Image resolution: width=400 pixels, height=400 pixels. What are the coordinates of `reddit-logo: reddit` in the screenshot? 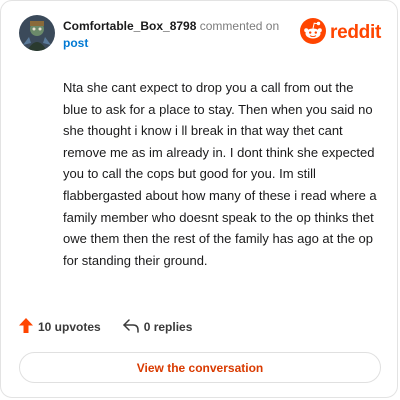 It's located at (340, 33).